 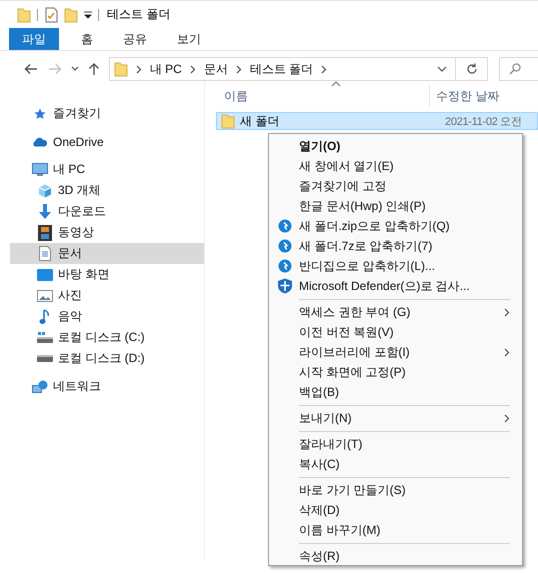 What do you see at coordinates (135, 39) in the screenshot?
I see `ribbon-tab: 공유` at bounding box center [135, 39].